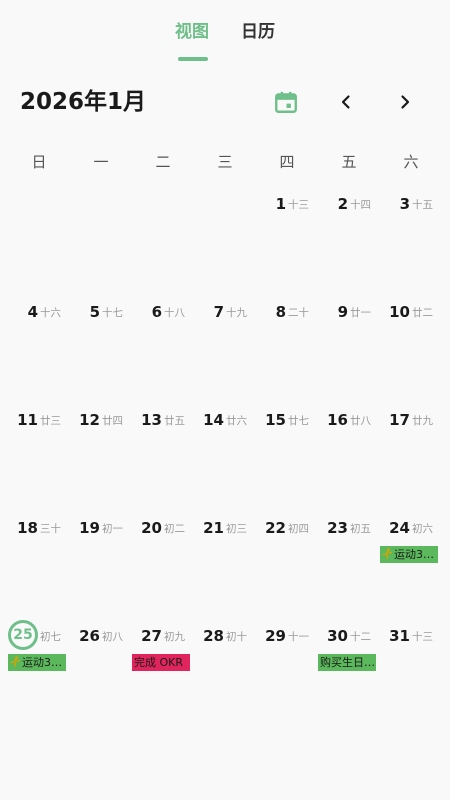 This screenshot has width=450, height=800. I want to click on day-cell: 3 十五, so click(411, 242).